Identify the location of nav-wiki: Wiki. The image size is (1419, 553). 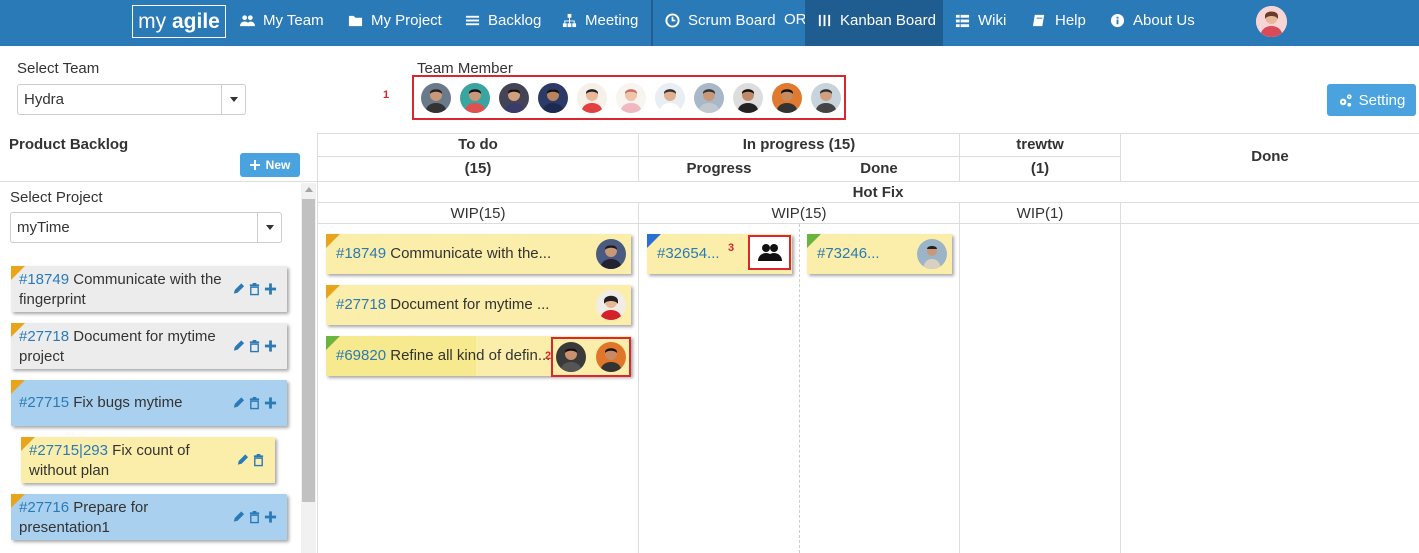
(980, 20).